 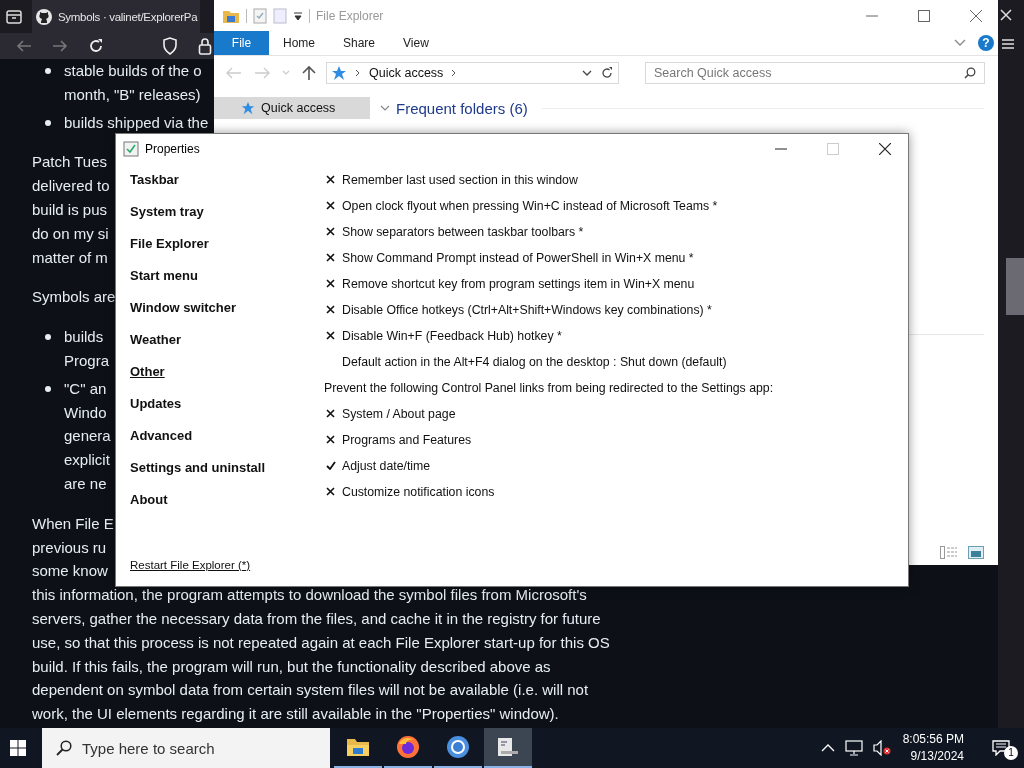 I want to click on section-link: Other, so click(x=147, y=377).